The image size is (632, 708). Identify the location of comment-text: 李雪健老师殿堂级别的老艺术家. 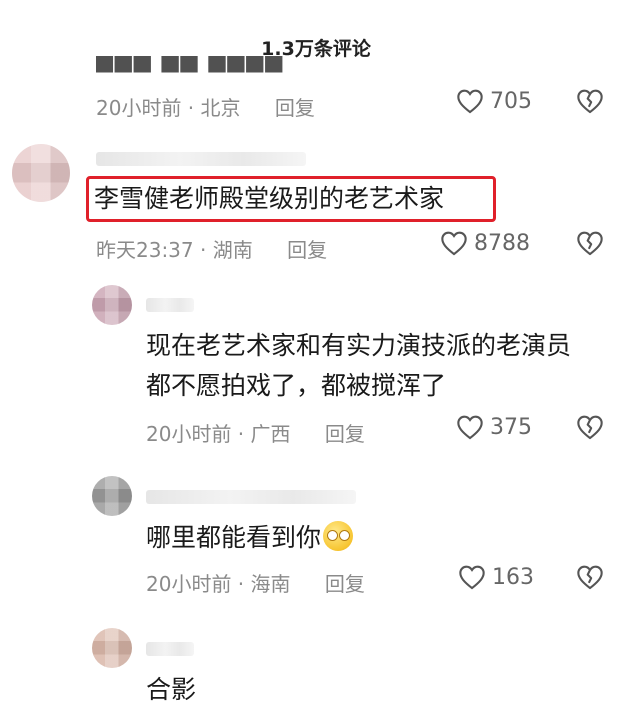
(269, 198).